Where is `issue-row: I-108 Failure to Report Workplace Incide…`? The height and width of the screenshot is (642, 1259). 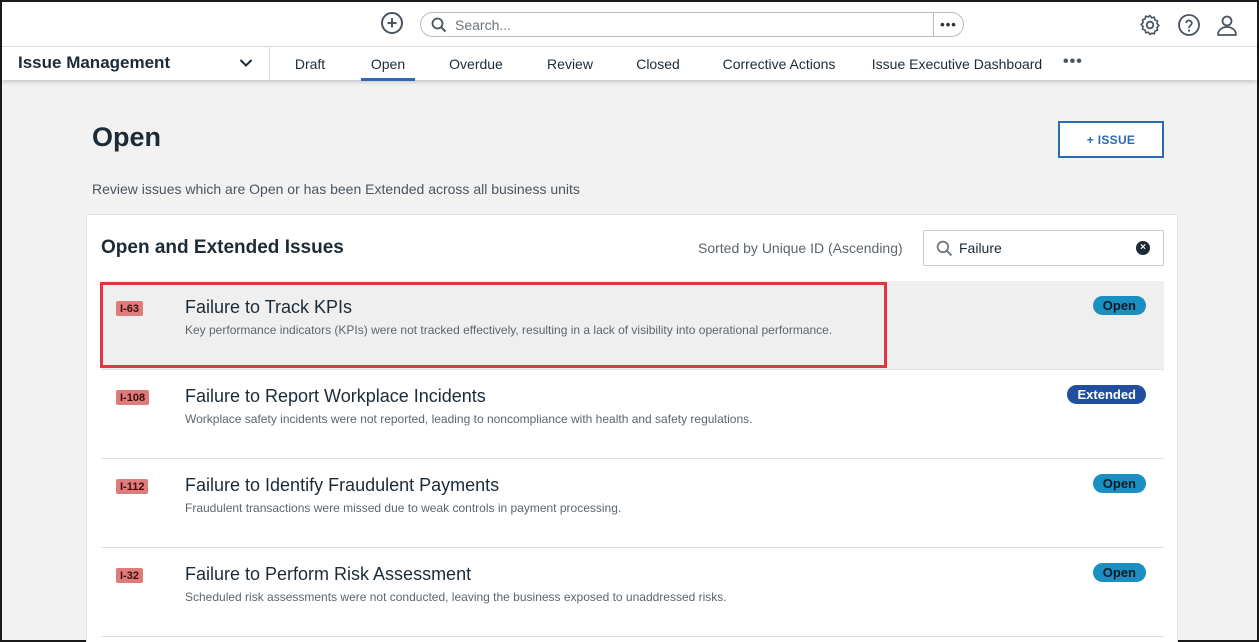
issue-row: I-108 Failure to Report Workplace Incide… is located at coordinates (632, 414).